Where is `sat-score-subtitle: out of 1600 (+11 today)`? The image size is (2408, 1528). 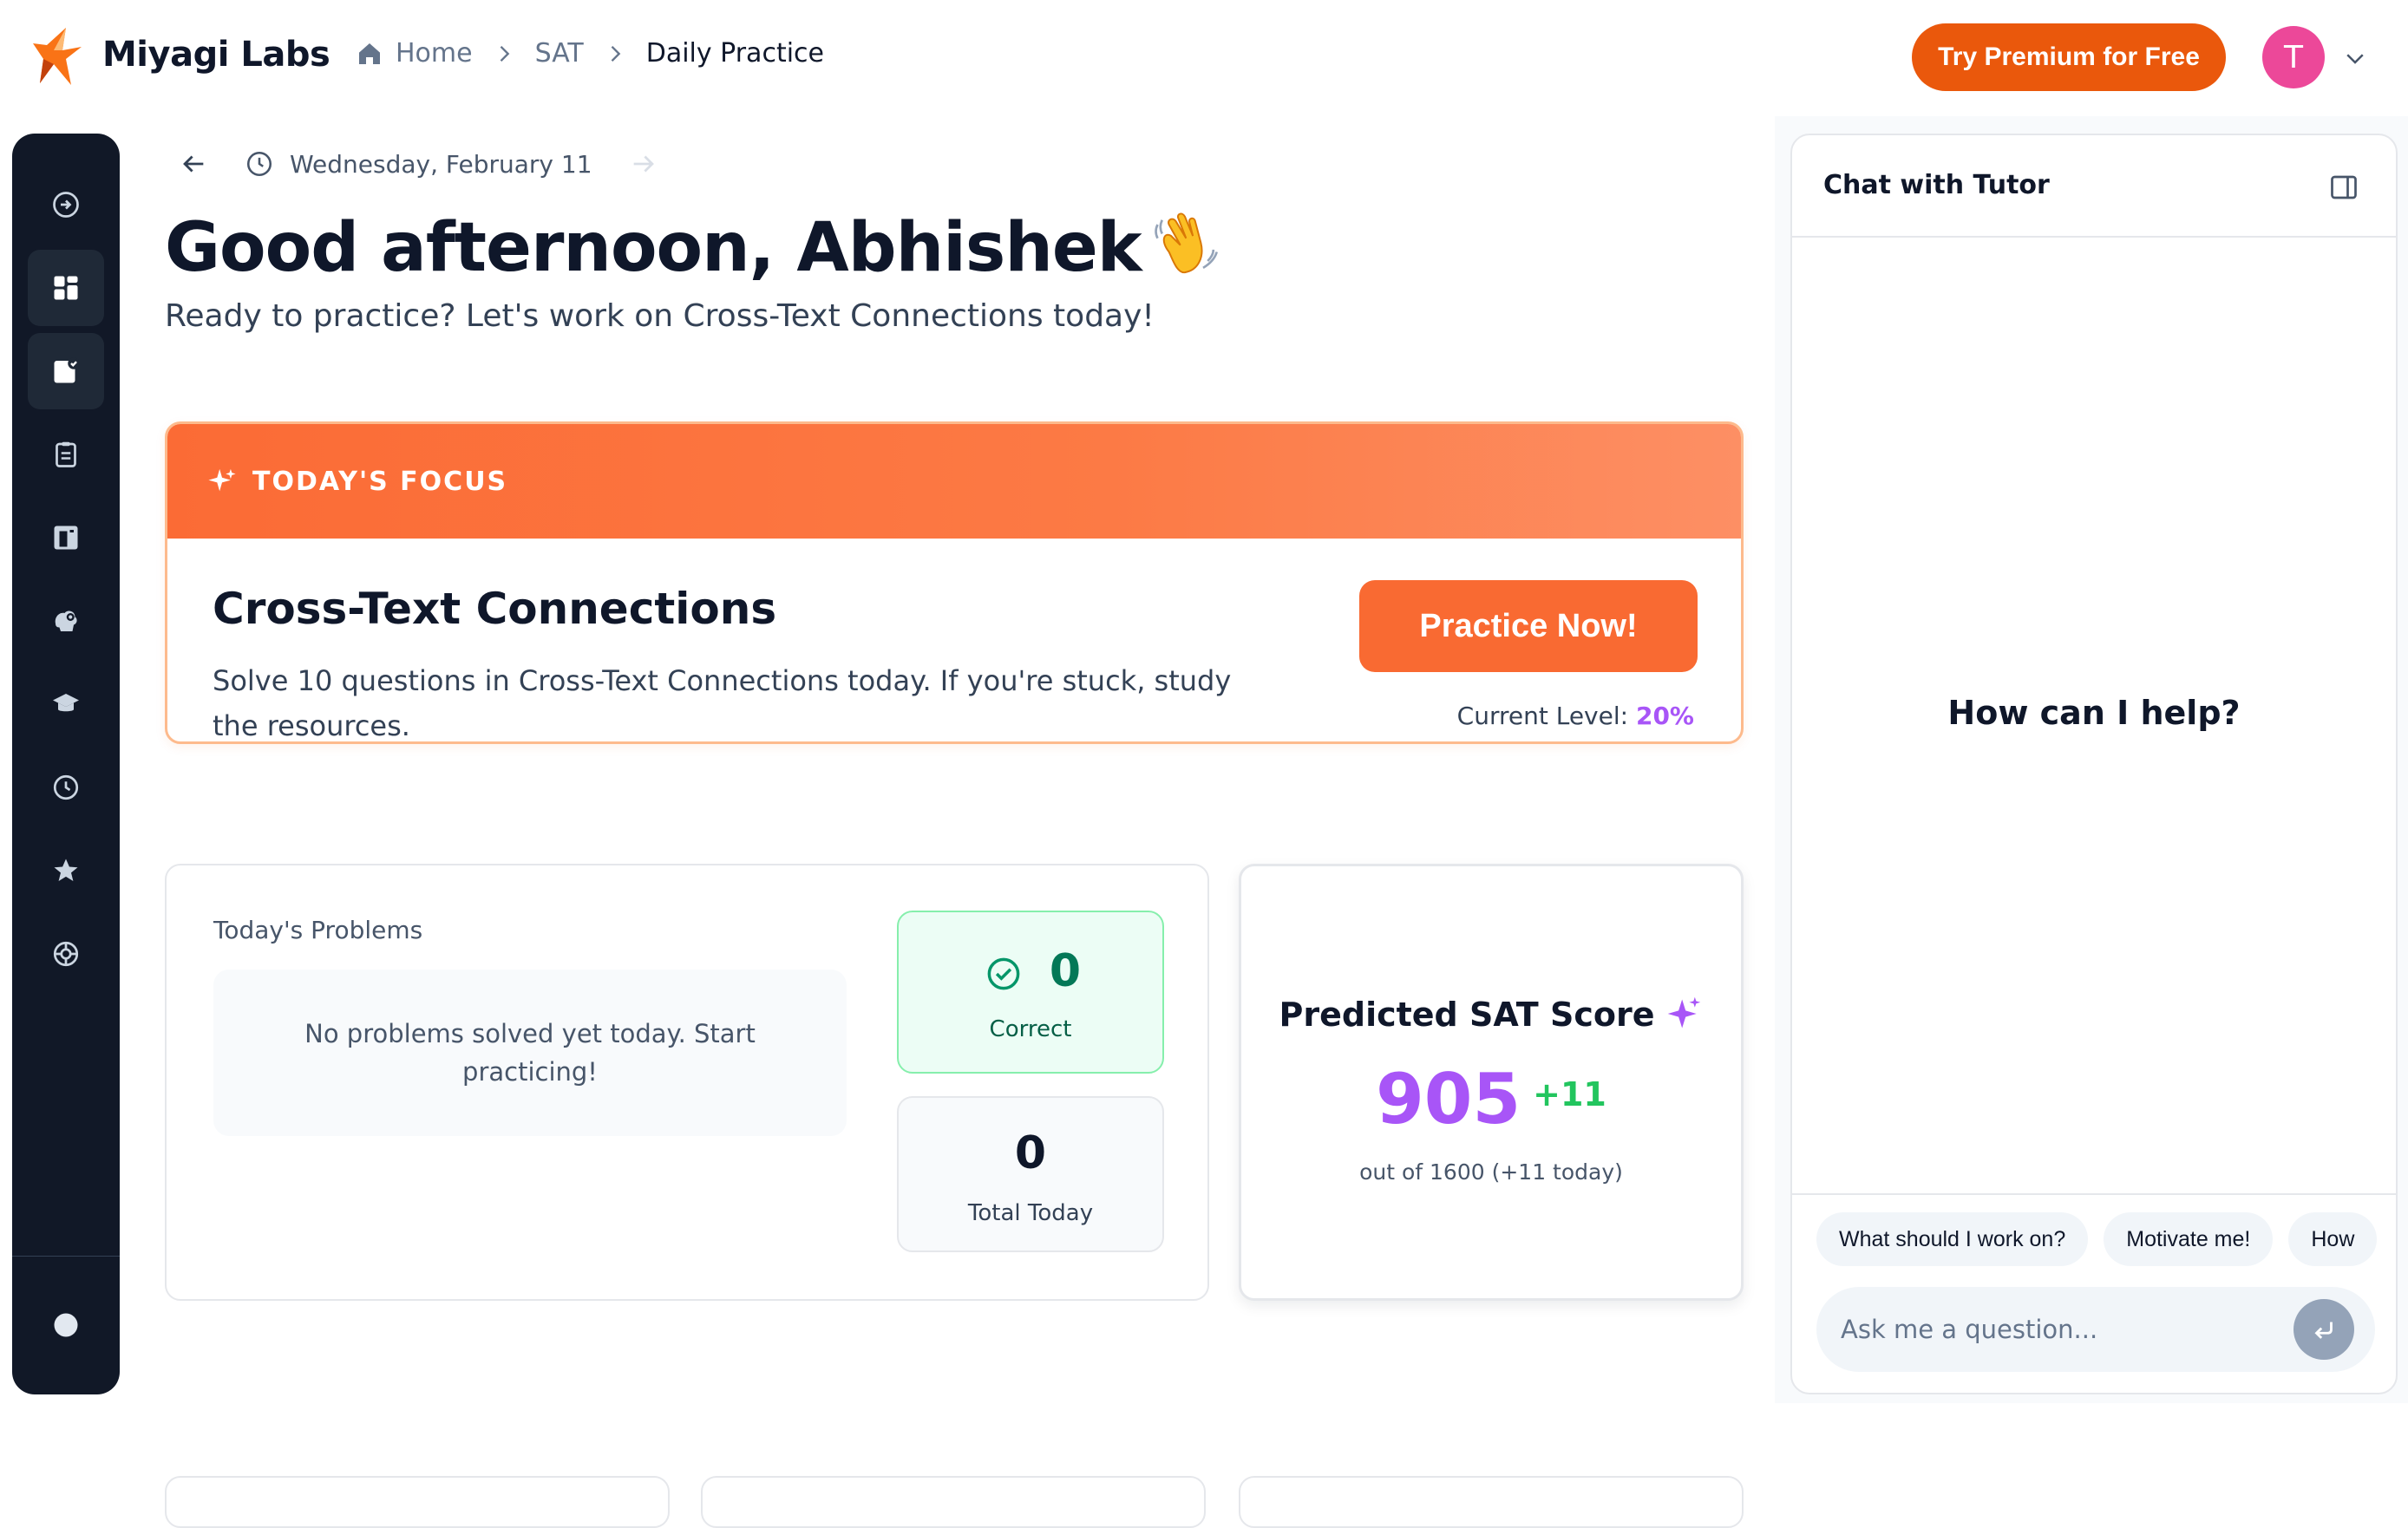 sat-score-subtitle: out of 1600 (+11 today) is located at coordinates (1491, 1172).